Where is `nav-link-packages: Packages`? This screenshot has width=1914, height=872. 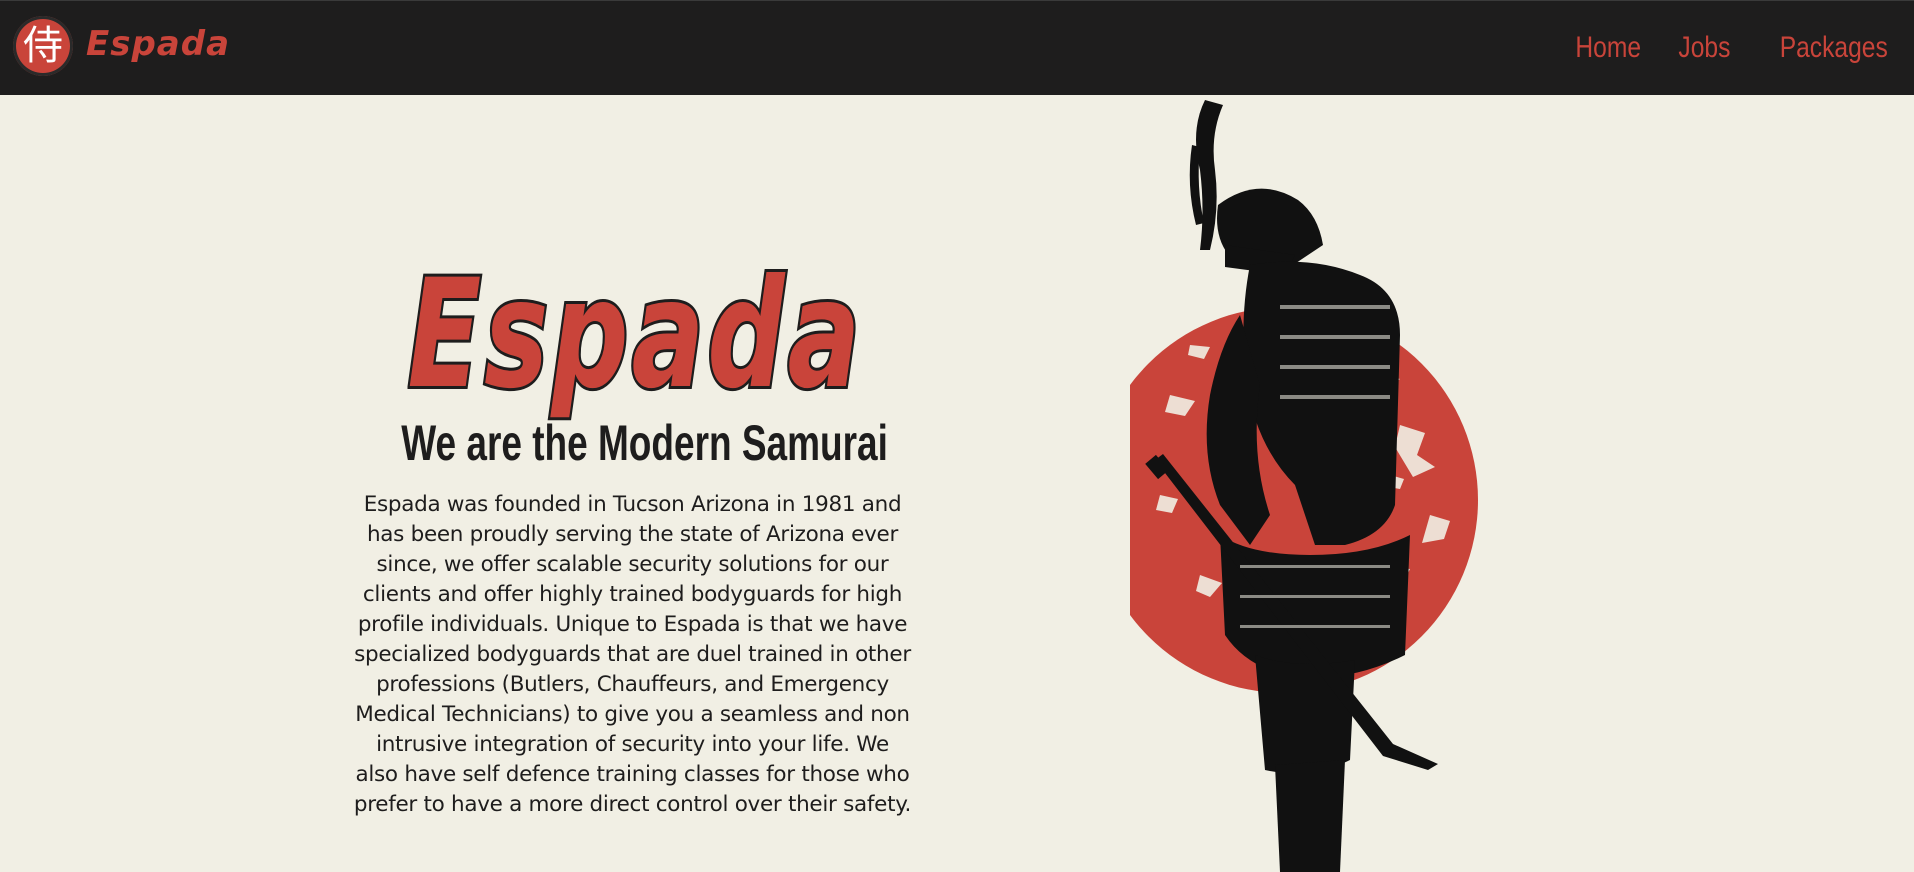 nav-link-packages: Packages is located at coordinates (1834, 48).